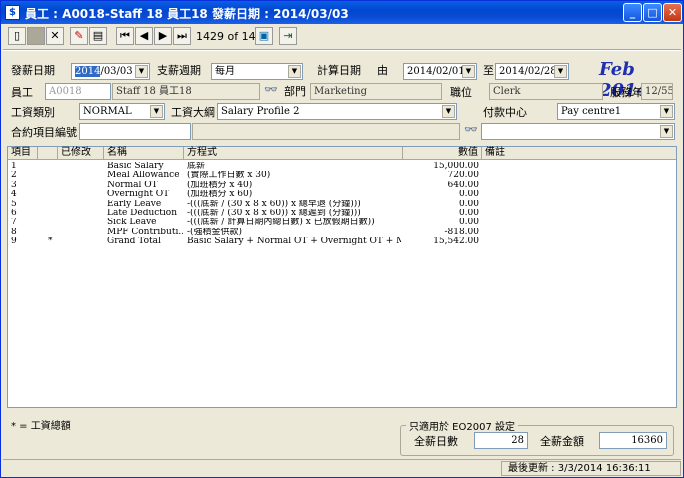 This screenshot has height=478, width=684. Describe the element at coordinates (36, 36) in the screenshot. I see `save-icon` at that location.